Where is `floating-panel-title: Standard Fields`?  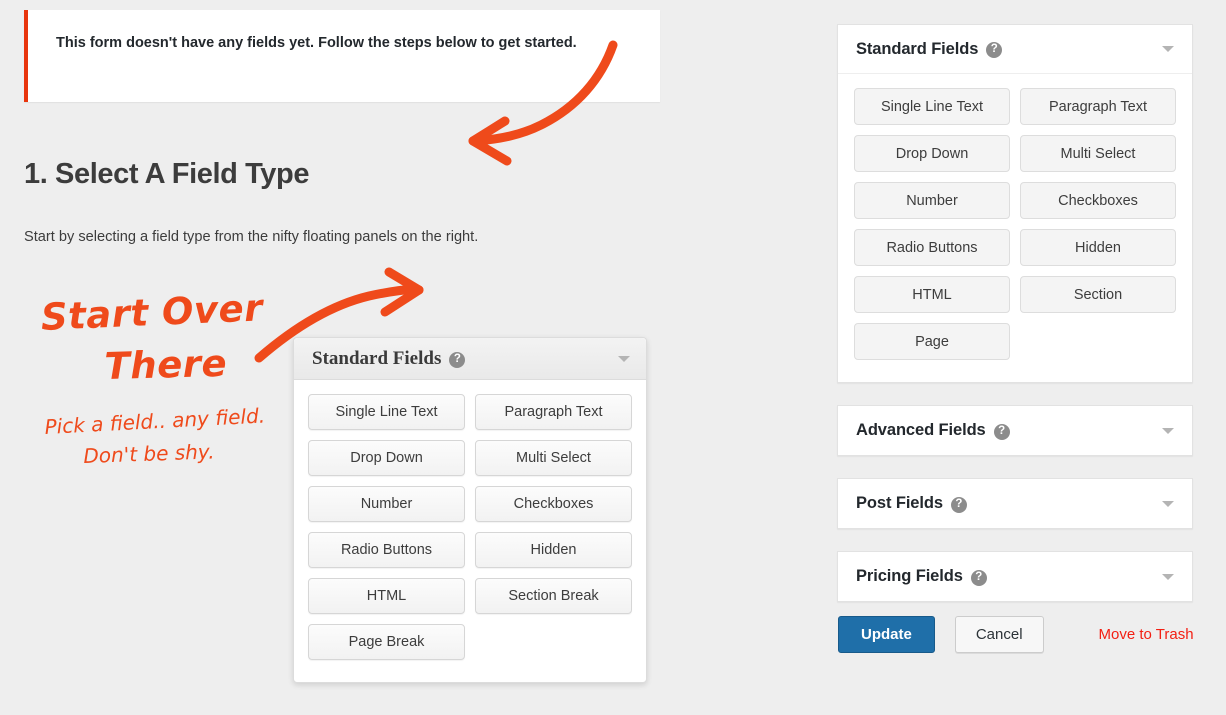
floating-panel-title: Standard Fields is located at coordinates (377, 358).